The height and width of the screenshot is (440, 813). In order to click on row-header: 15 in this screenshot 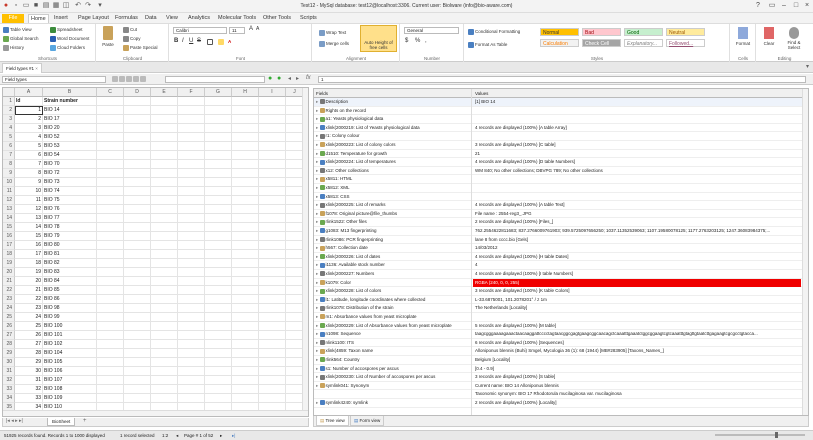, I will do `click(9, 227)`.